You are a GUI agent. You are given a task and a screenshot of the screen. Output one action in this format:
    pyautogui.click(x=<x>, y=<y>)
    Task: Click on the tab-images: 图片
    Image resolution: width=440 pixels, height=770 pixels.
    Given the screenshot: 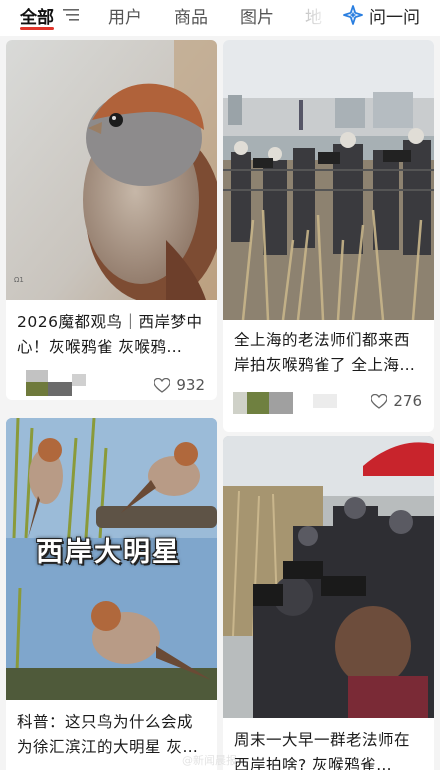 What is the action you would take?
    pyautogui.click(x=257, y=15)
    